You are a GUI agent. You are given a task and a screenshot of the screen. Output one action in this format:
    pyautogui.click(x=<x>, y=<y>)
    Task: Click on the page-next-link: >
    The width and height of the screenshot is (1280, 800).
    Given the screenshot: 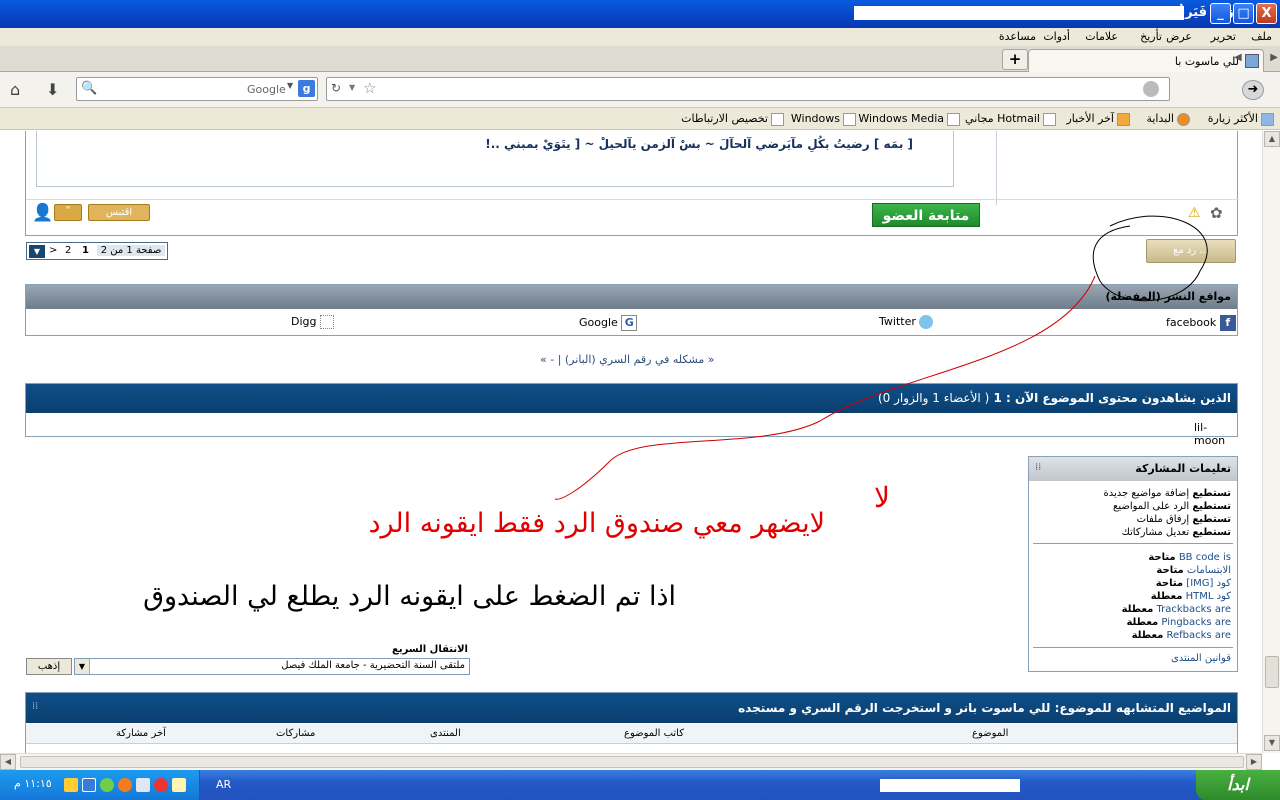 What is the action you would take?
    pyautogui.click(x=53, y=250)
    